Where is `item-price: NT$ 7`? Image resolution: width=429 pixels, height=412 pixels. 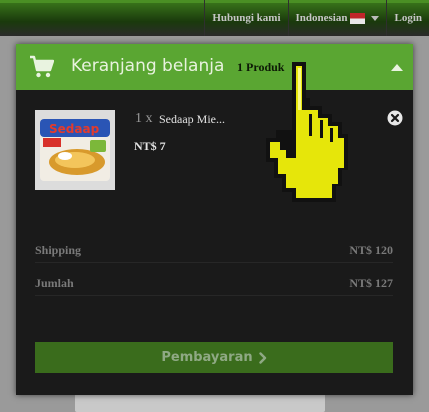
item-price: NT$ 7 is located at coordinates (150, 146).